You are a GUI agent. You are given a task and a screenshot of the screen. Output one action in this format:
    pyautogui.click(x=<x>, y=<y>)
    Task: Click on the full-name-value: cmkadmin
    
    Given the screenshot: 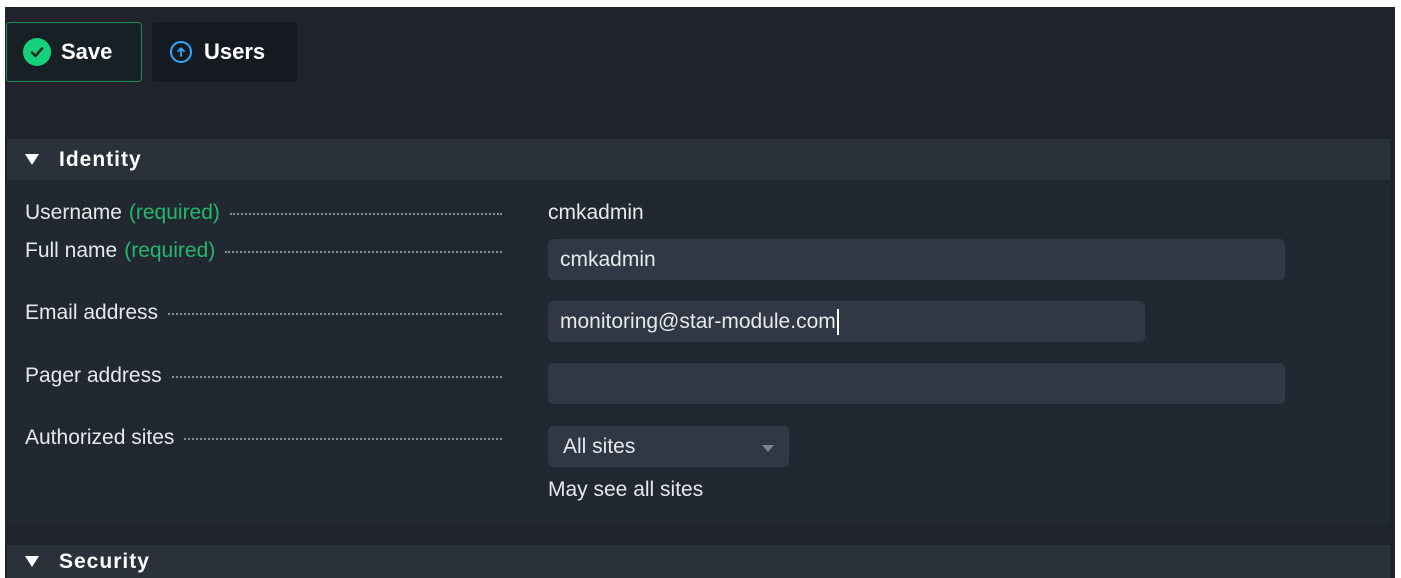 What is the action you would take?
    pyautogui.click(x=608, y=259)
    